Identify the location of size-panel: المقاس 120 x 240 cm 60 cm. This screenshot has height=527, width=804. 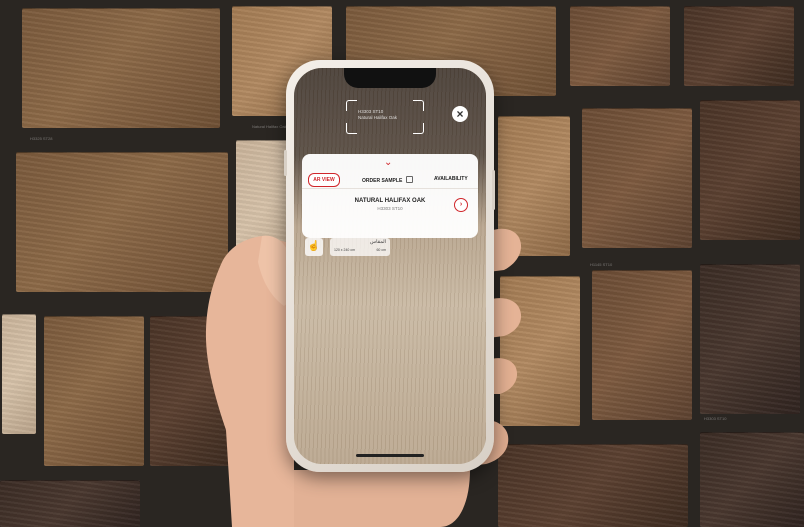
(360, 247).